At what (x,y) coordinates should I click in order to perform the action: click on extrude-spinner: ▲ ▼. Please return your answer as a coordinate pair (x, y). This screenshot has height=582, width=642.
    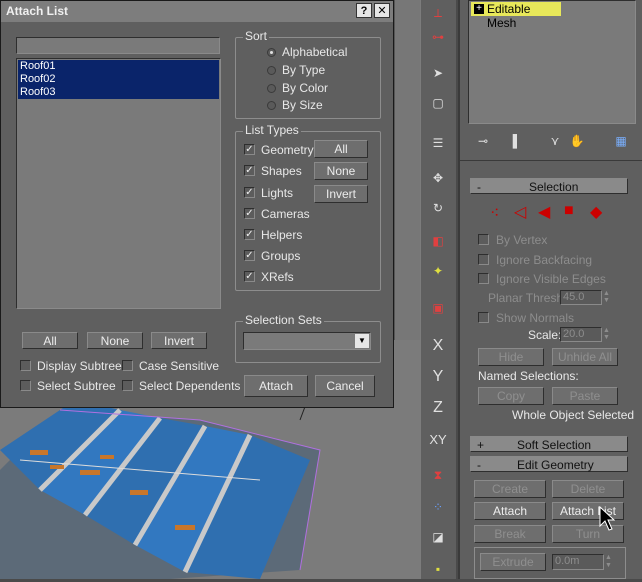
    Looking at the image, I should click on (609, 562).